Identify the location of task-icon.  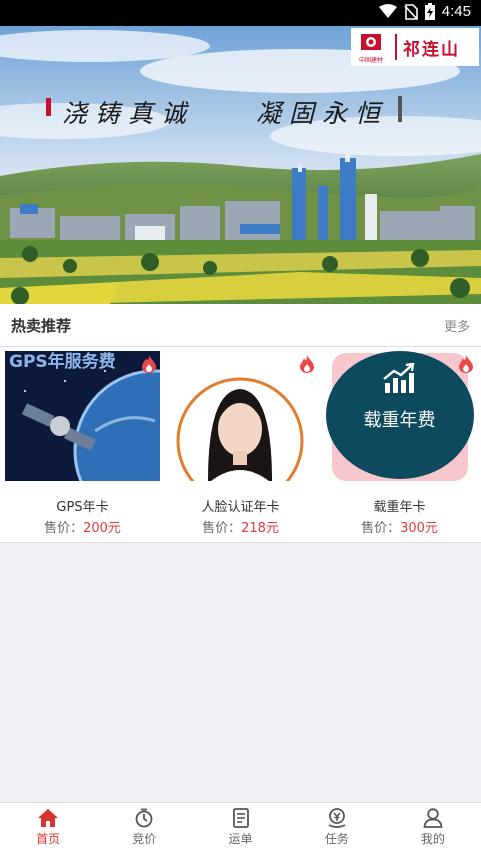
(337, 818).